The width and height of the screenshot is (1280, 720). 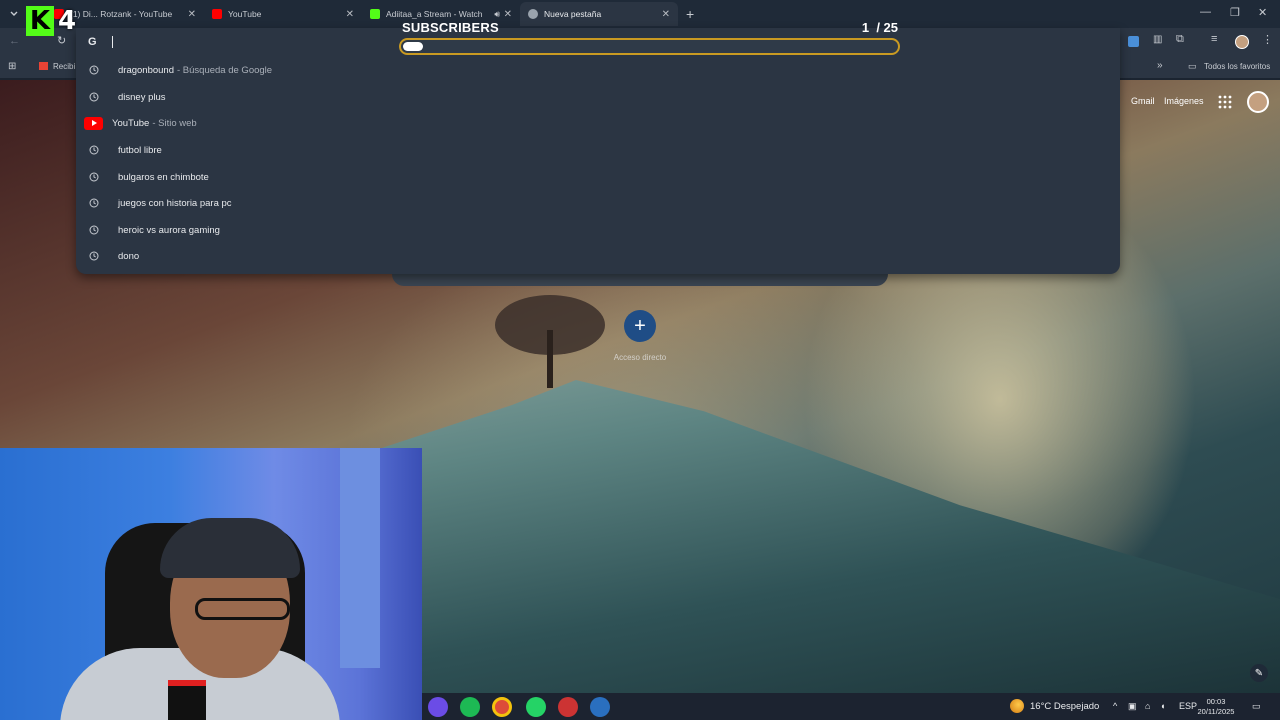 What do you see at coordinates (1133, 41) in the screenshot?
I see `extension-icon` at bounding box center [1133, 41].